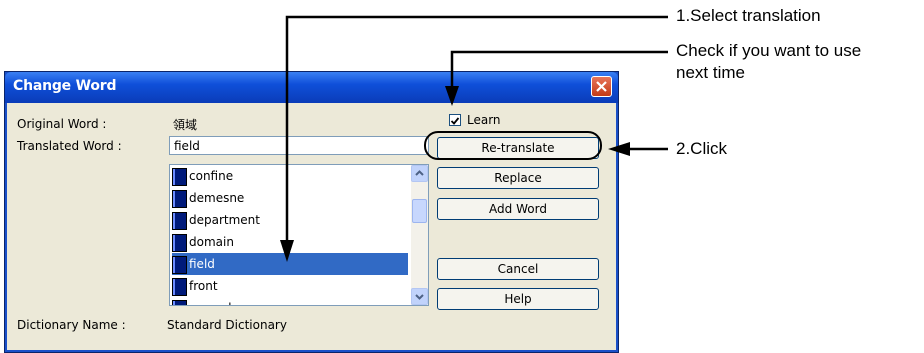 This screenshot has height=353, width=924. What do you see at coordinates (559, 72) in the screenshot?
I see `arrow-learn-check` at bounding box center [559, 72].